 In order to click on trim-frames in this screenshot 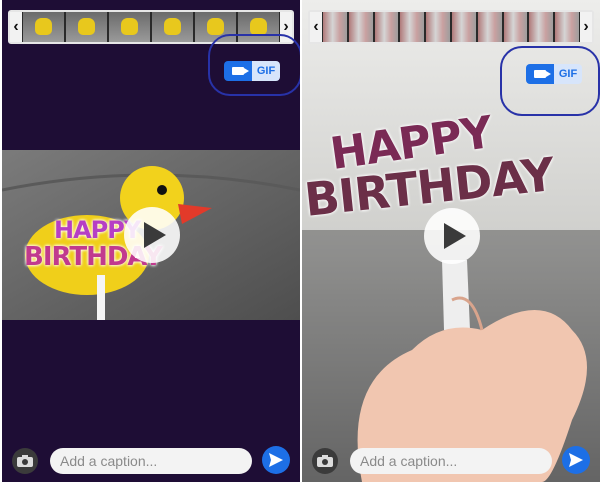, I will do `click(451, 27)`.